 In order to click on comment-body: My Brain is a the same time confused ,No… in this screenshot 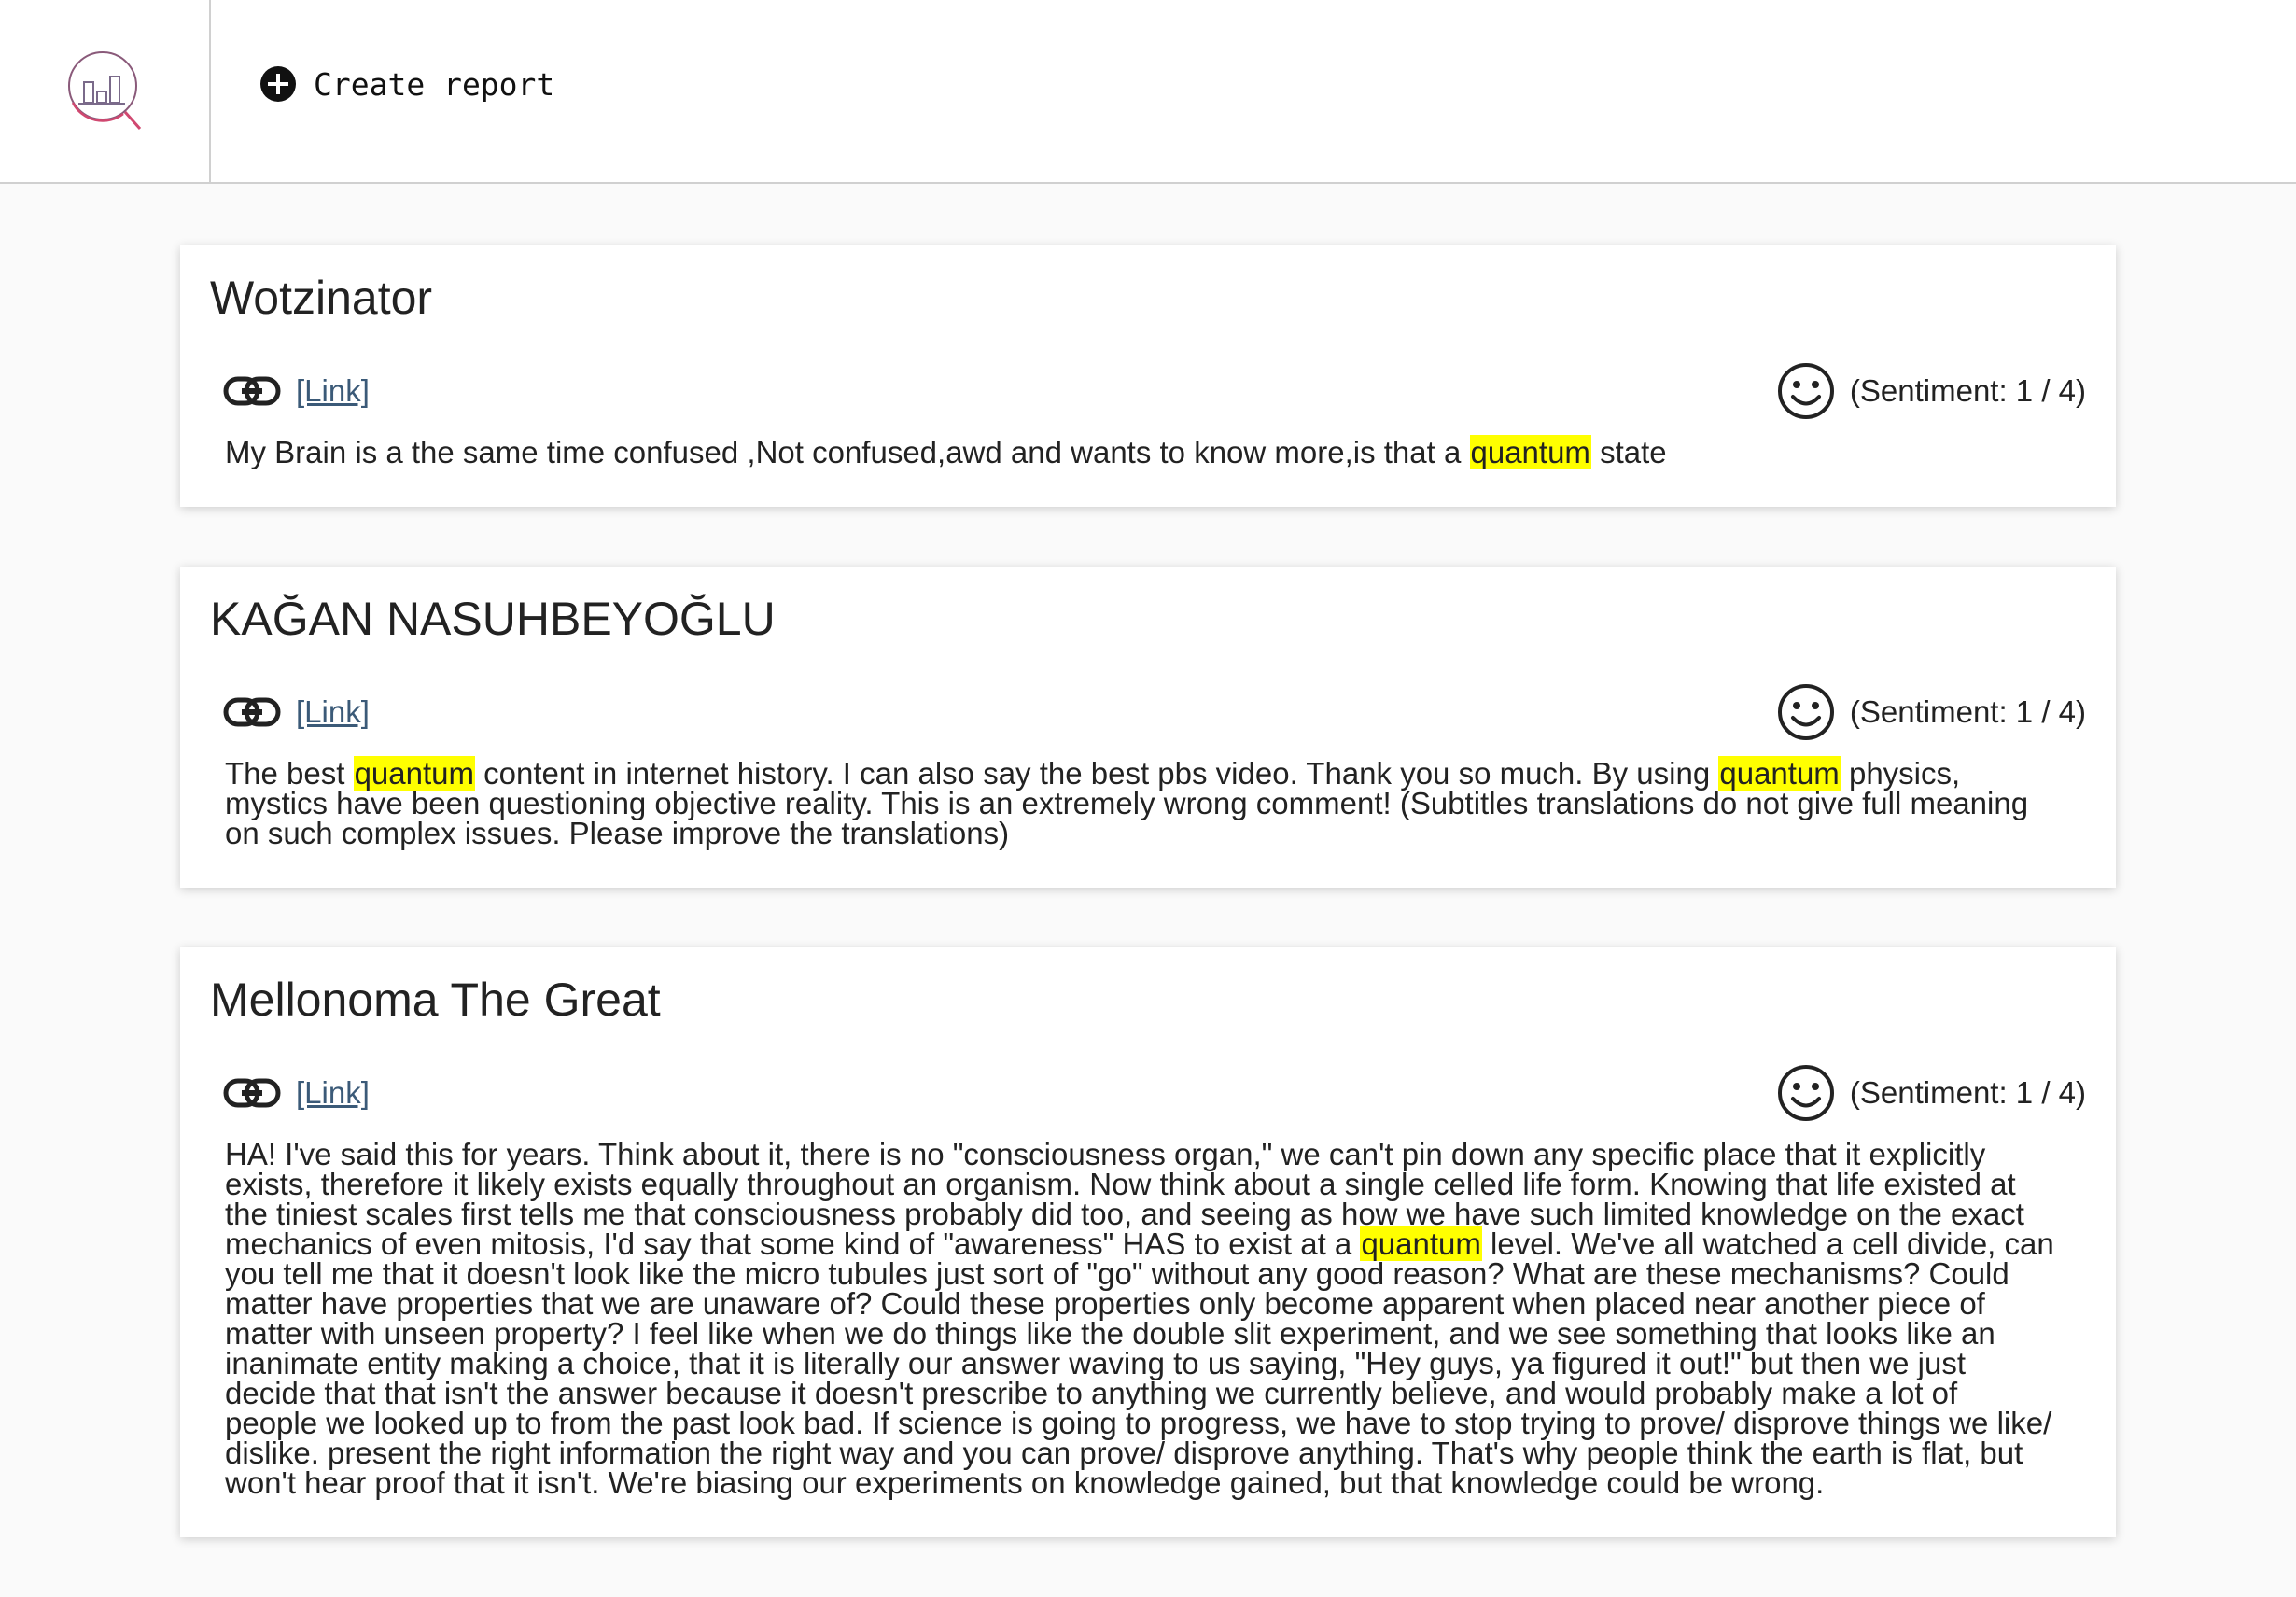, I will do `click(1141, 452)`.